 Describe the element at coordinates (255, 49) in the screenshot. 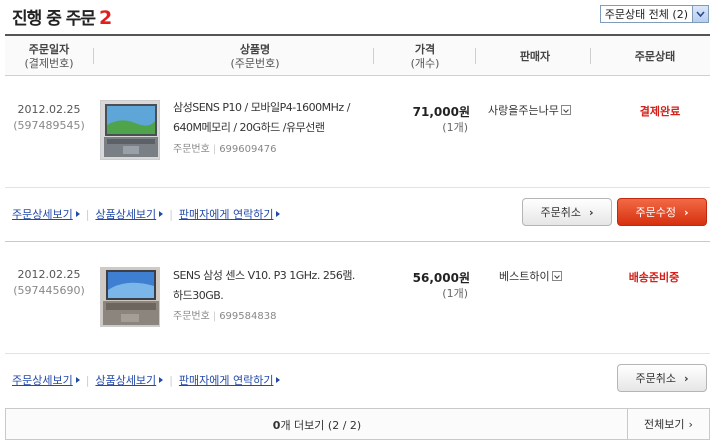

I see `column-header-product-label: 상품명` at that location.